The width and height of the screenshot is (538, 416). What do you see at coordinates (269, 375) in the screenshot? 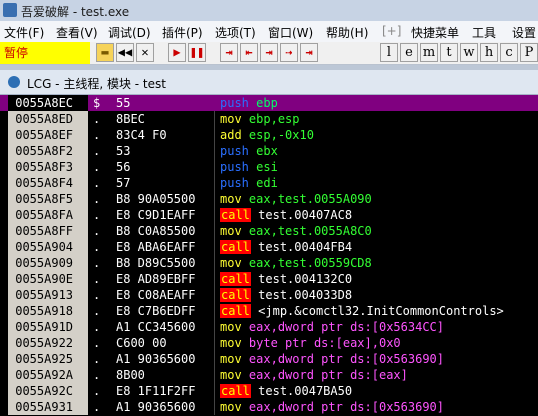
I see `disasm-row: 0055A92A. 8B00 mov eax,dword ptr ds:[eax]` at bounding box center [269, 375].